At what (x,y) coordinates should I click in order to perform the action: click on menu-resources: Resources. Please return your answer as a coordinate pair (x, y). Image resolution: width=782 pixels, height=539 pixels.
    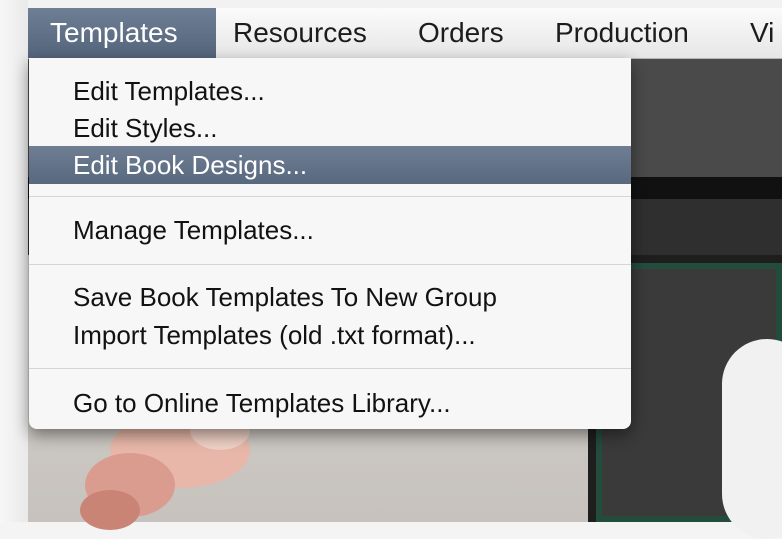
    Looking at the image, I should click on (300, 33).